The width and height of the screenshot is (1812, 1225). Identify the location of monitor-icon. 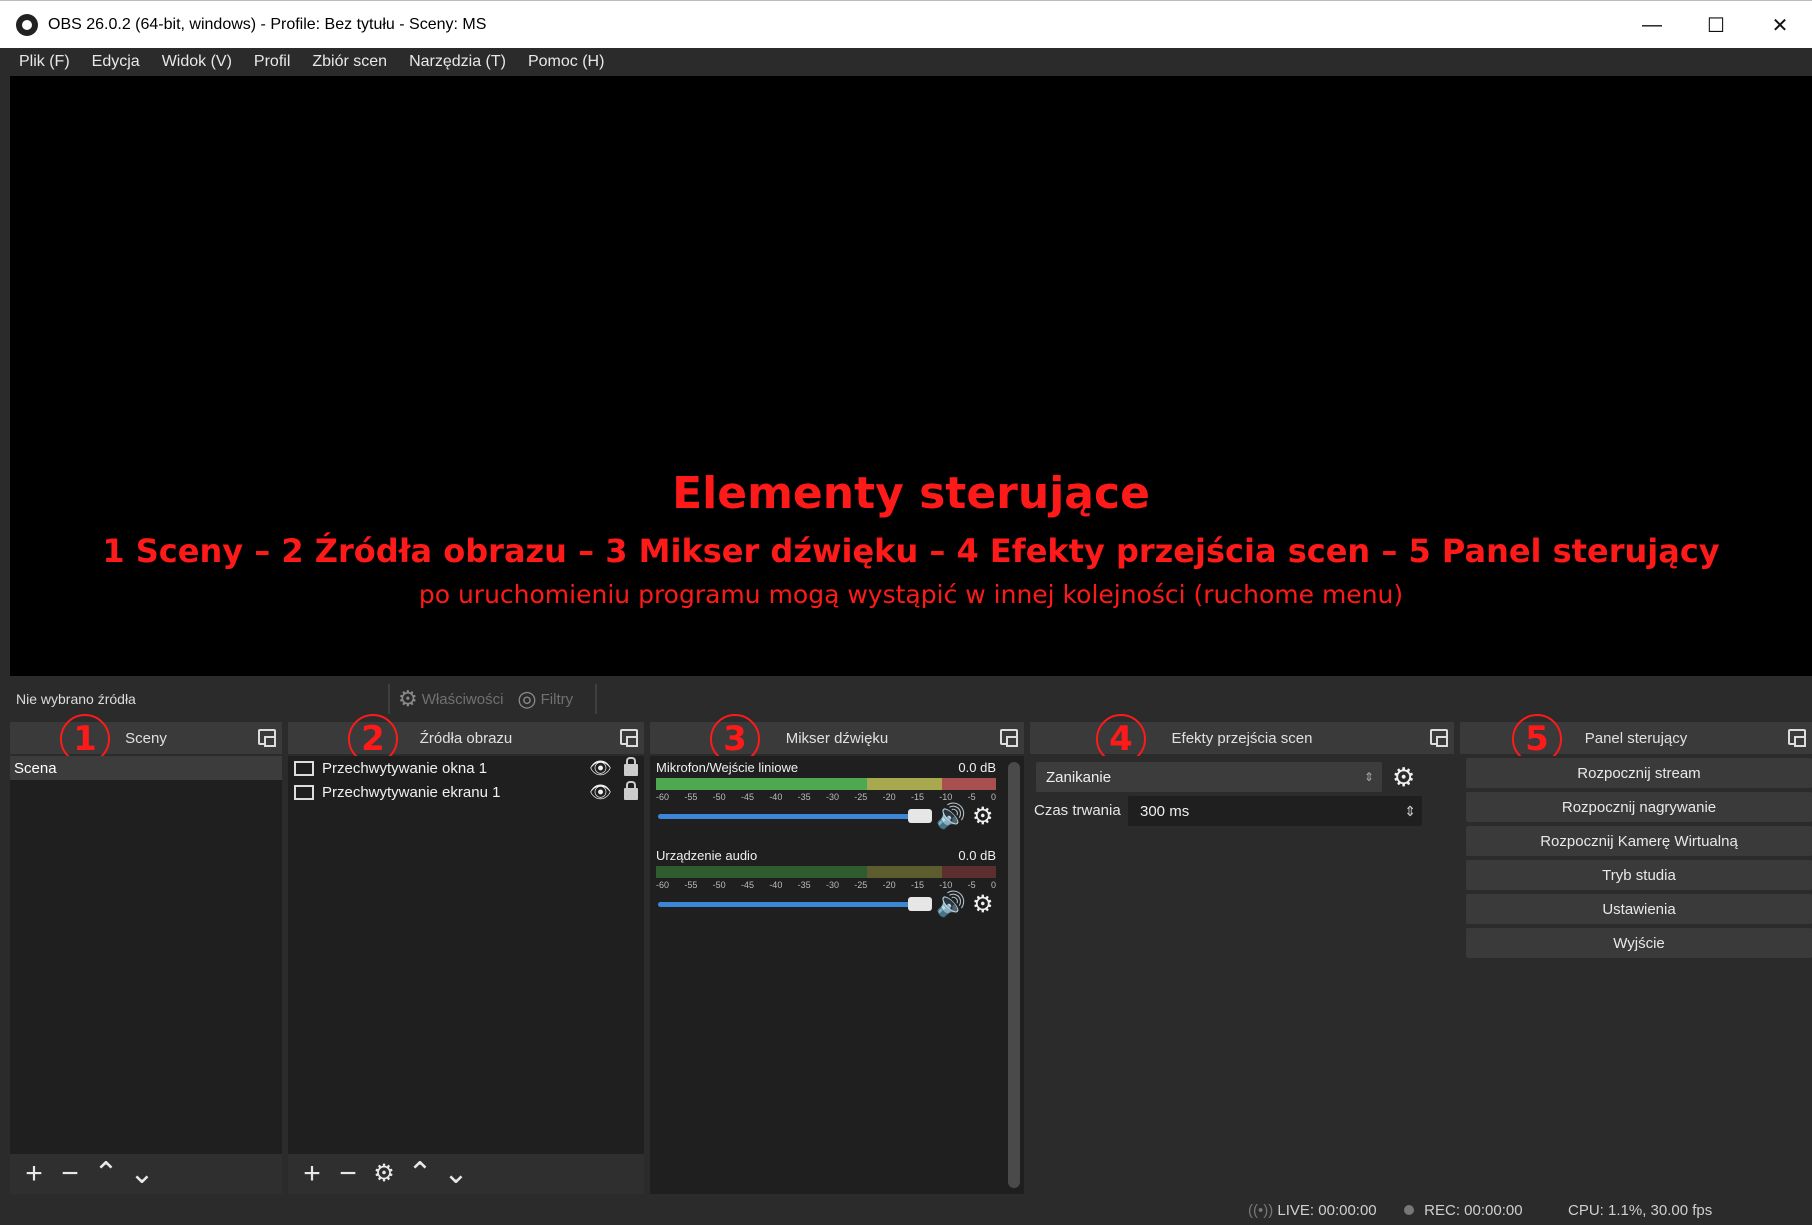
(304, 792).